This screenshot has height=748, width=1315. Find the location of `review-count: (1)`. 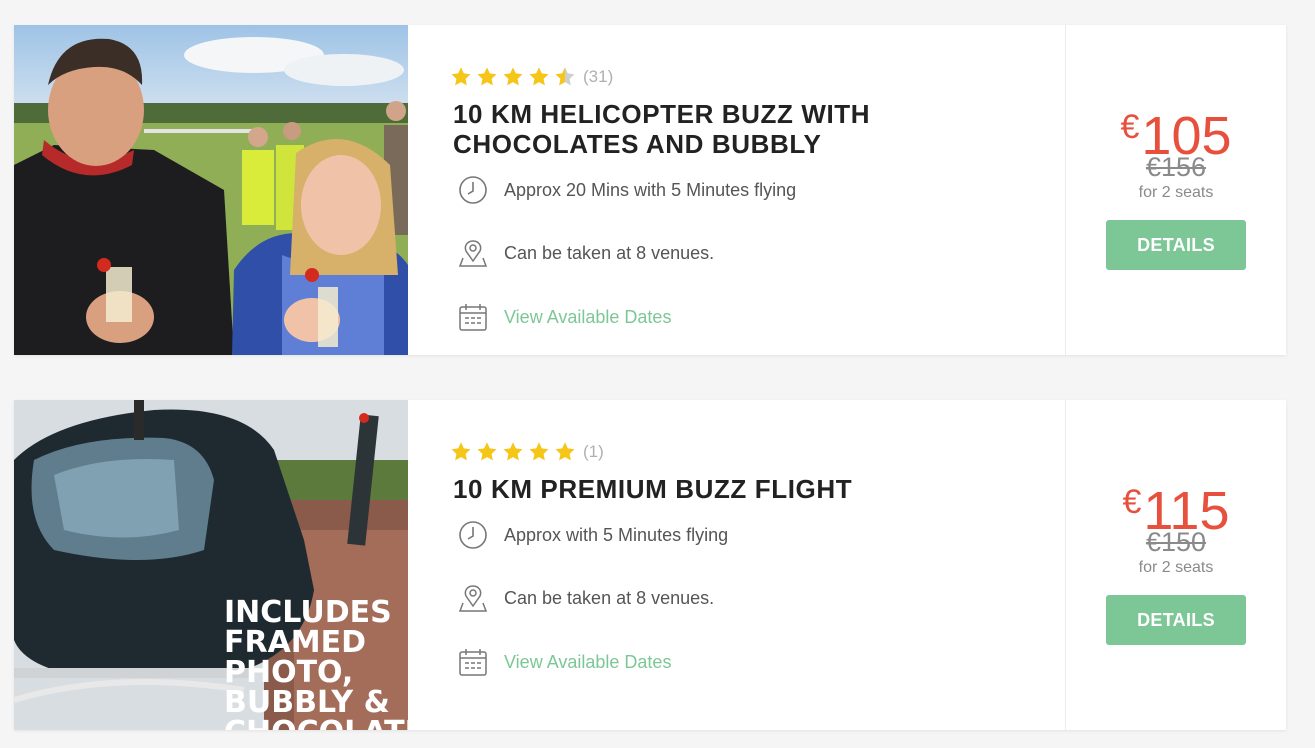

review-count: (1) is located at coordinates (593, 451).